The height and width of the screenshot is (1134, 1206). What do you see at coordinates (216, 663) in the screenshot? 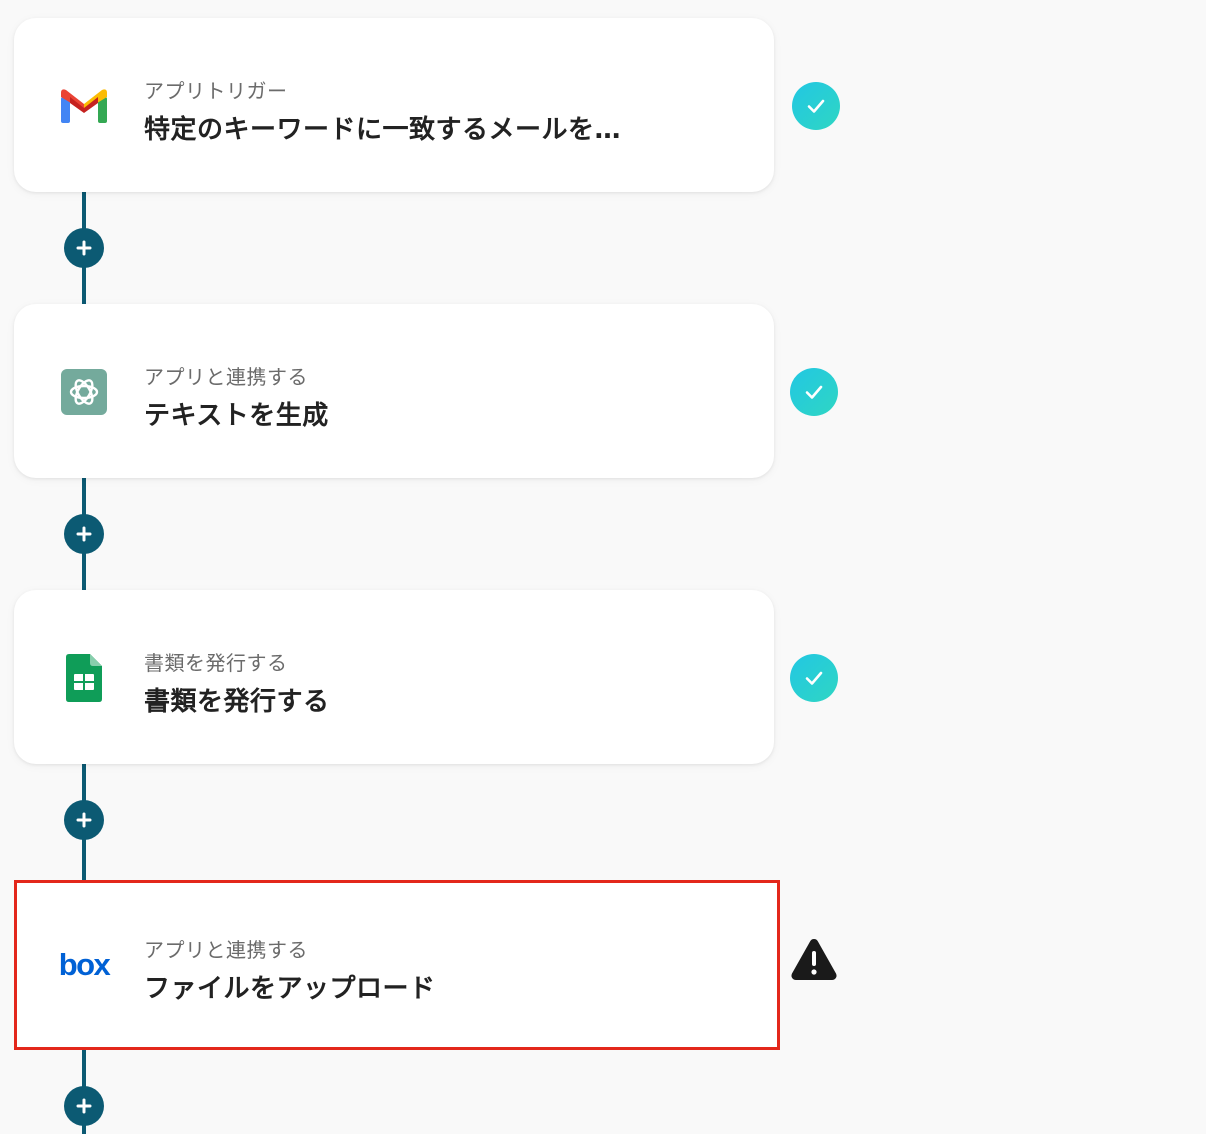
I see `step-kind-label: 書類を発行する` at bounding box center [216, 663].